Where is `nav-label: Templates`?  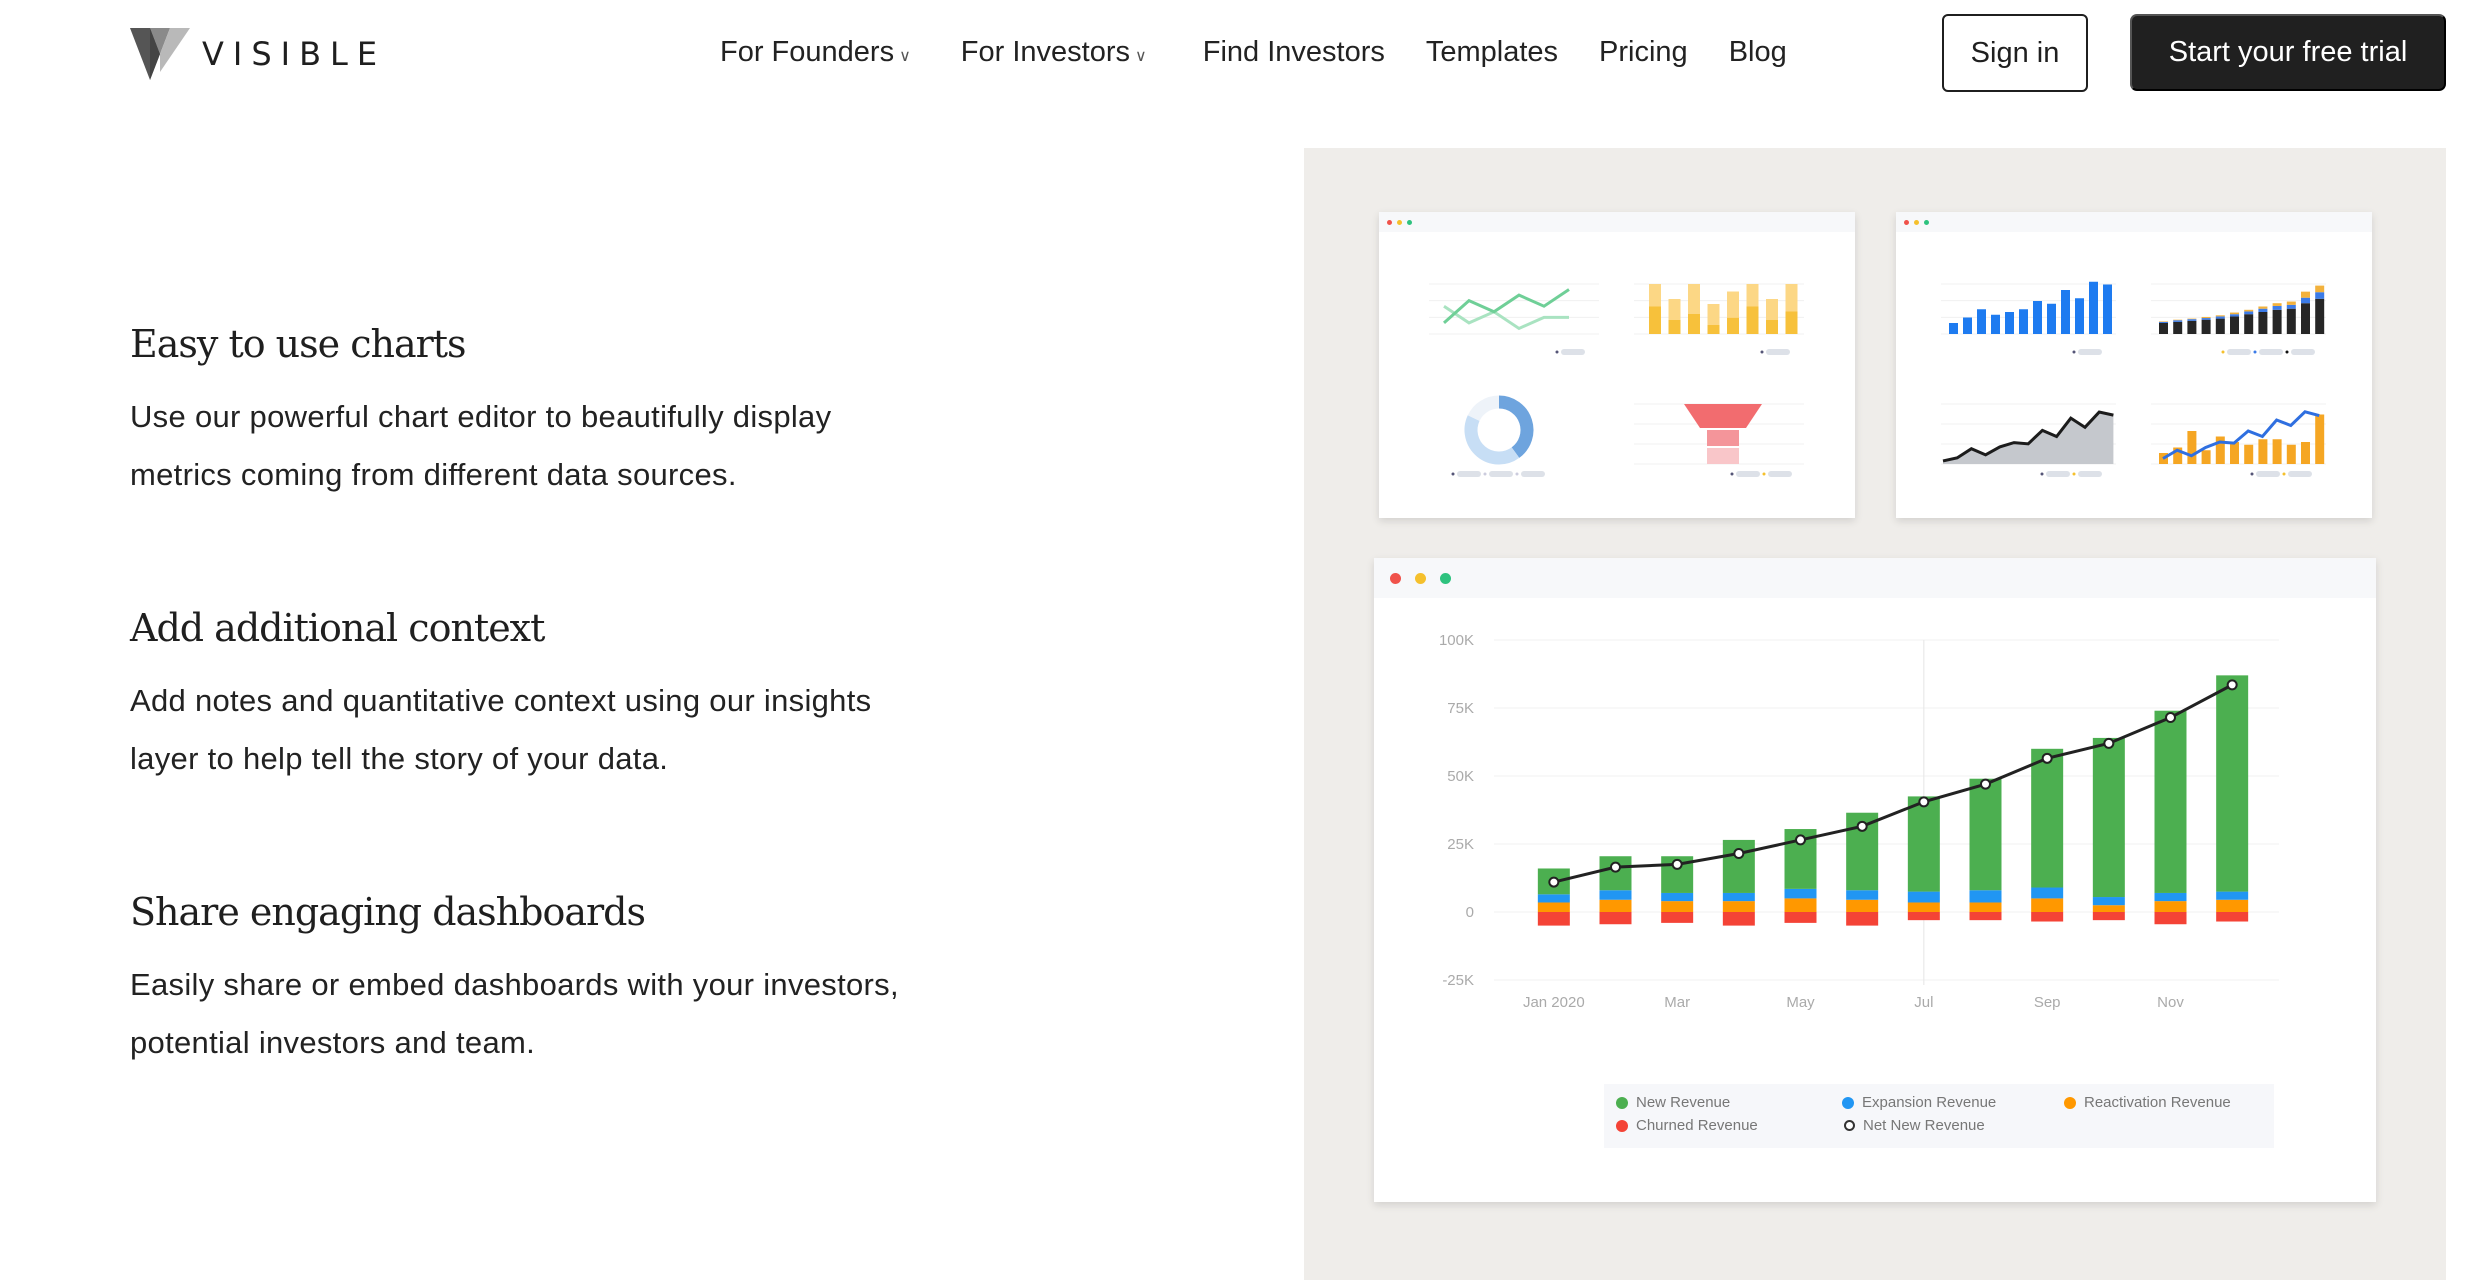
nav-label: Templates is located at coordinates (1492, 51).